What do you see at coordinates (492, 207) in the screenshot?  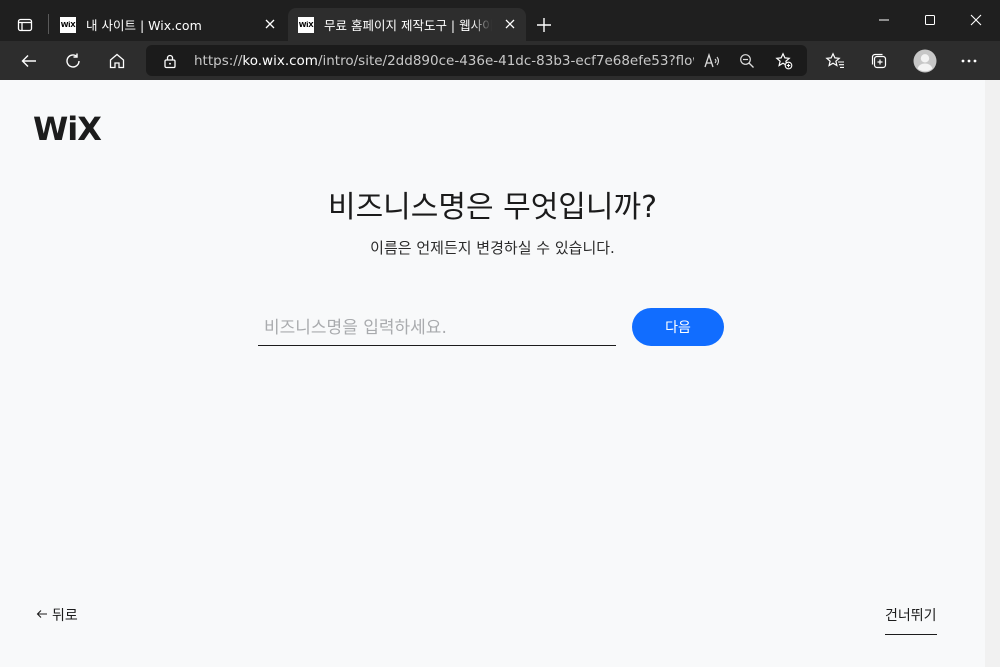 I see `page-title: 비즈니스명은 무엇입니까?` at bounding box center [492, 207].